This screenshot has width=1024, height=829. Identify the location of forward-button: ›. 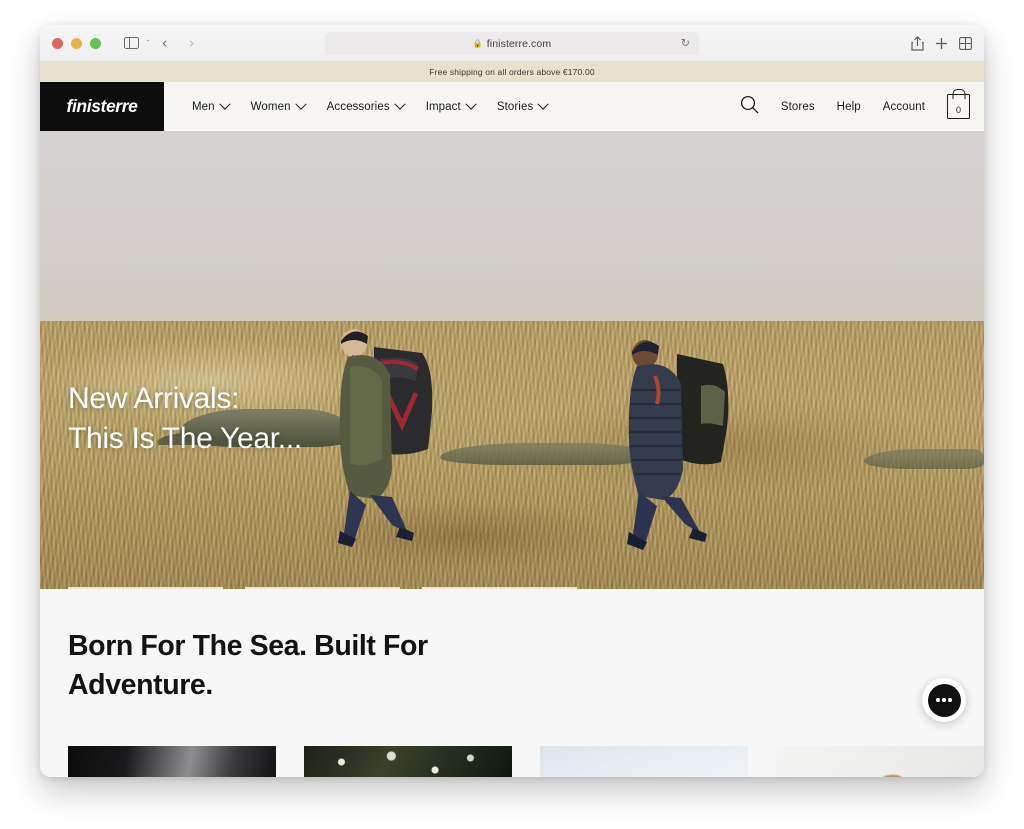
(192, 43).